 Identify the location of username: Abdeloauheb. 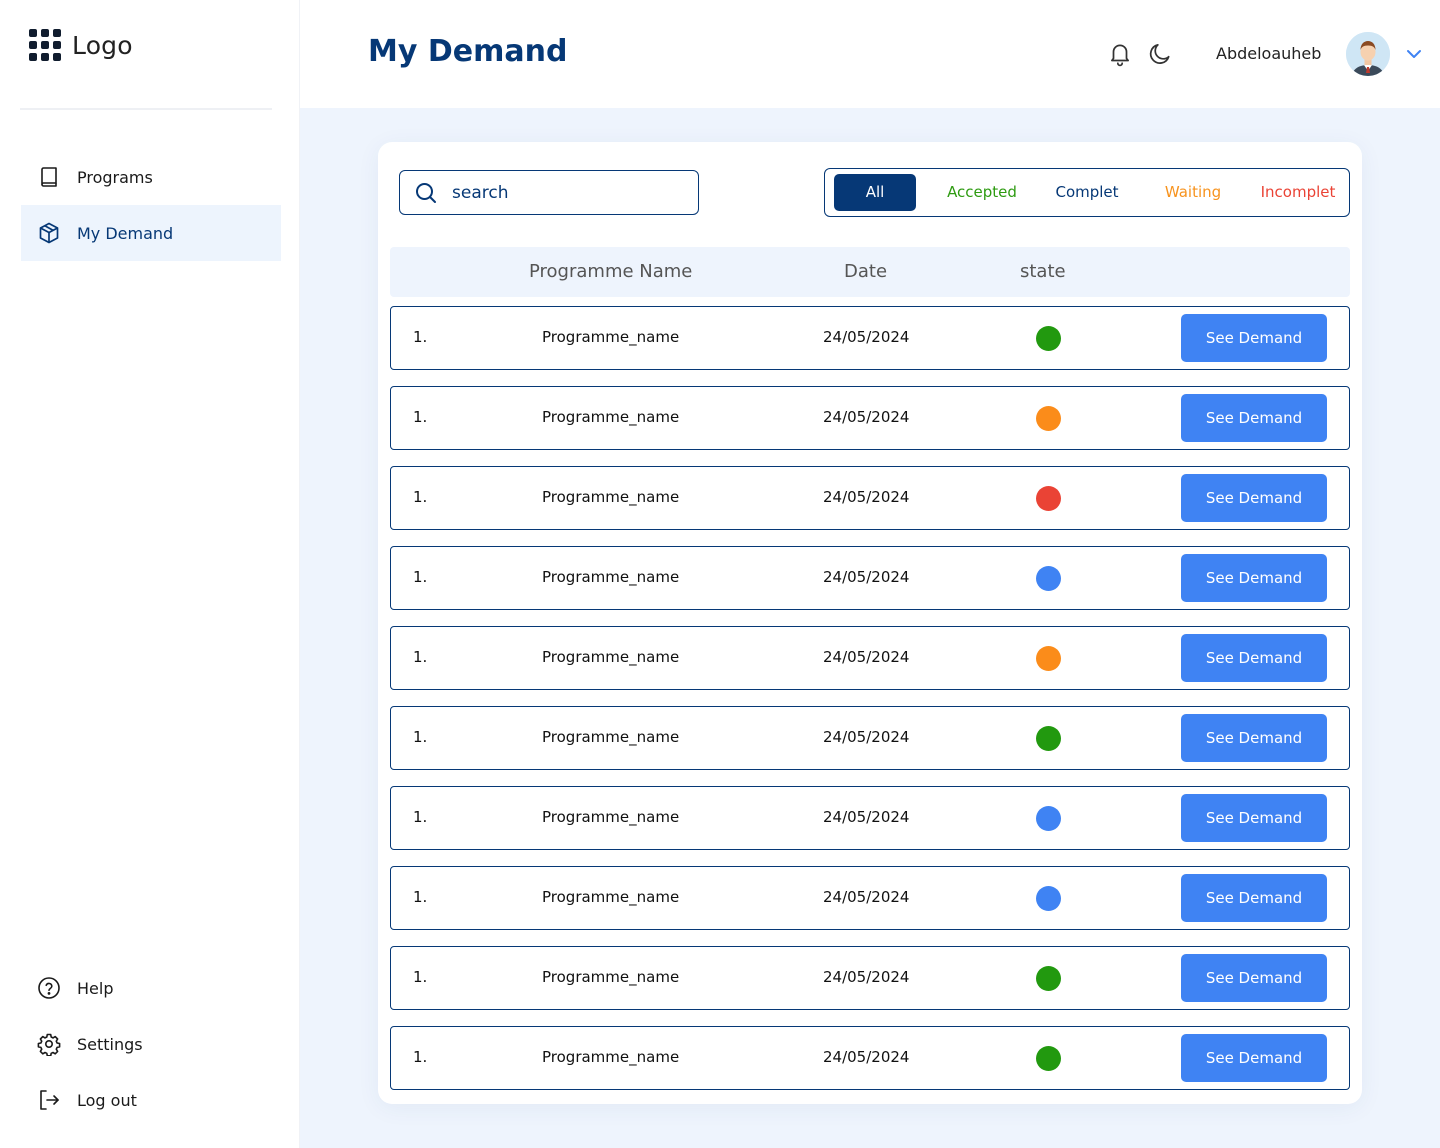
(1268, 53).